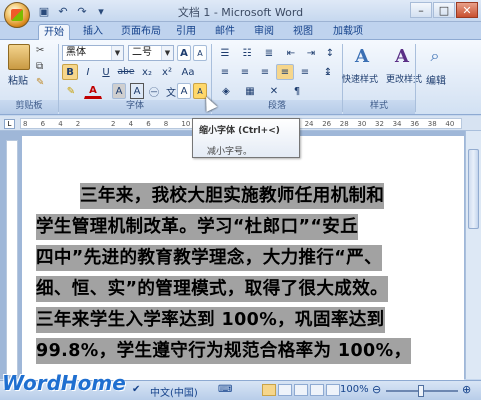  Describe the element at coordinates (64, 383) in the screenshot. I see `watermark-logo: WordHome` at that location.